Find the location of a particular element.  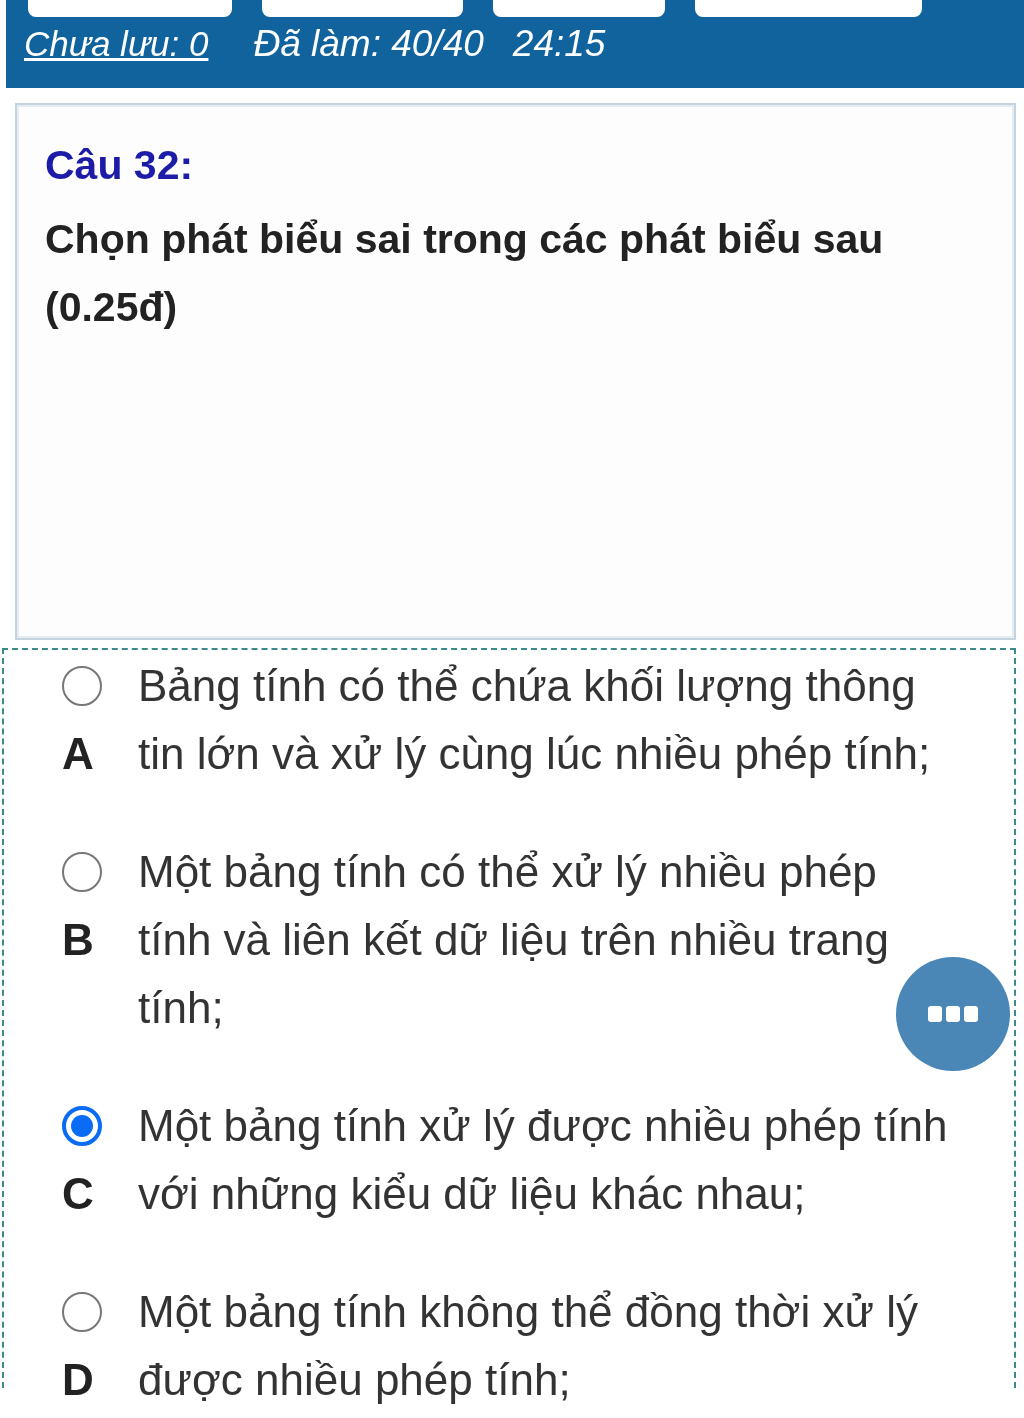

option-letter: B is located at coordinates (78, 940).